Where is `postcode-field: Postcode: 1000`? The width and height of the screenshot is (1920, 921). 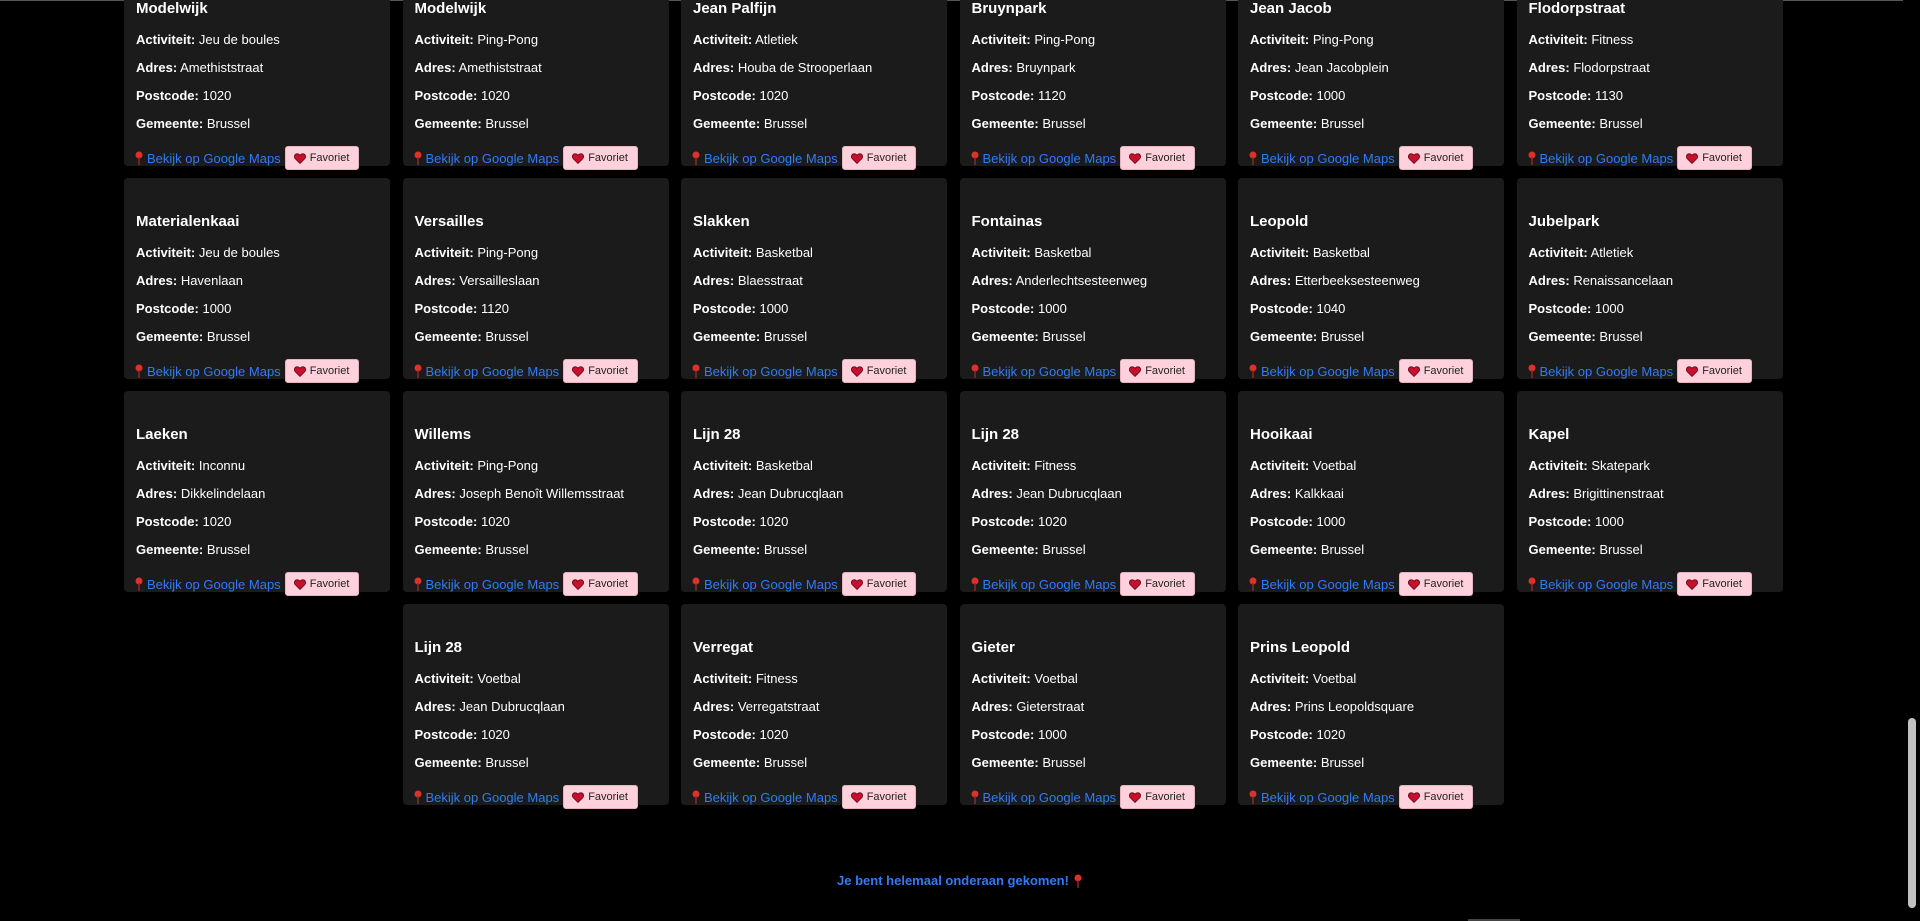
postcode-field: Postcode: 1000 is located at coordinates (1371, 95).